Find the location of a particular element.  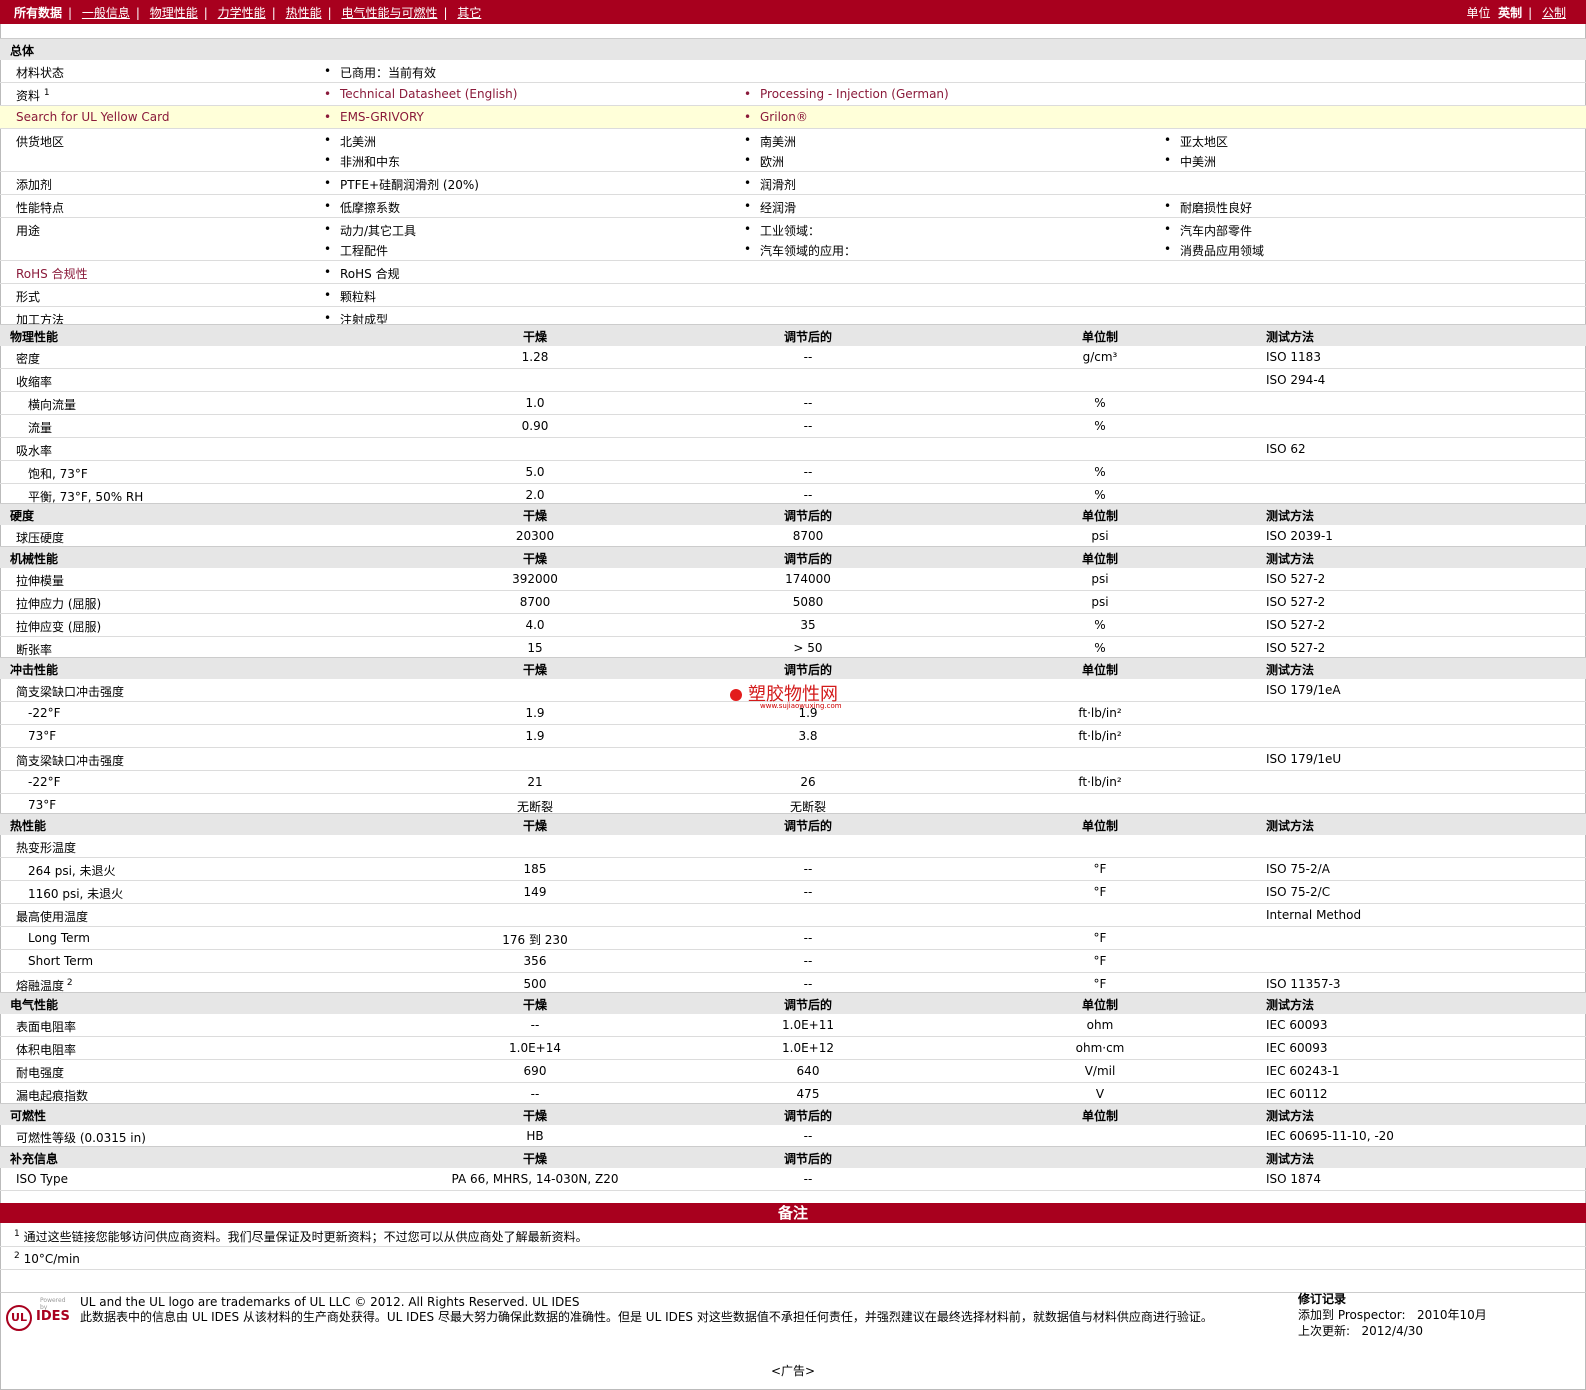

row-value: RoHS 合规 is located at coordinates (362, 273).